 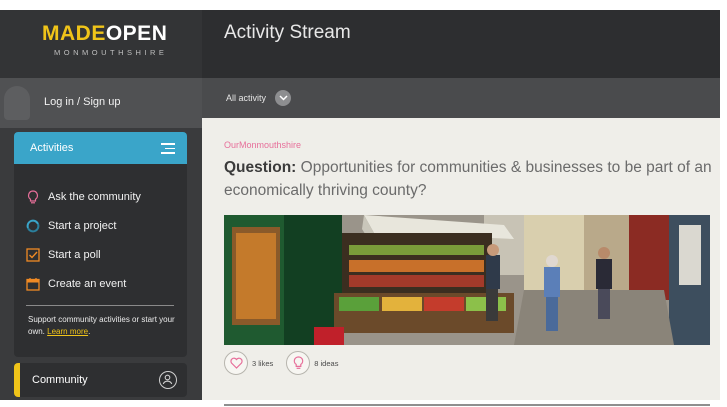 I want to click on menu-item-ask-community: Ask the community, so click(x=83, y=197).